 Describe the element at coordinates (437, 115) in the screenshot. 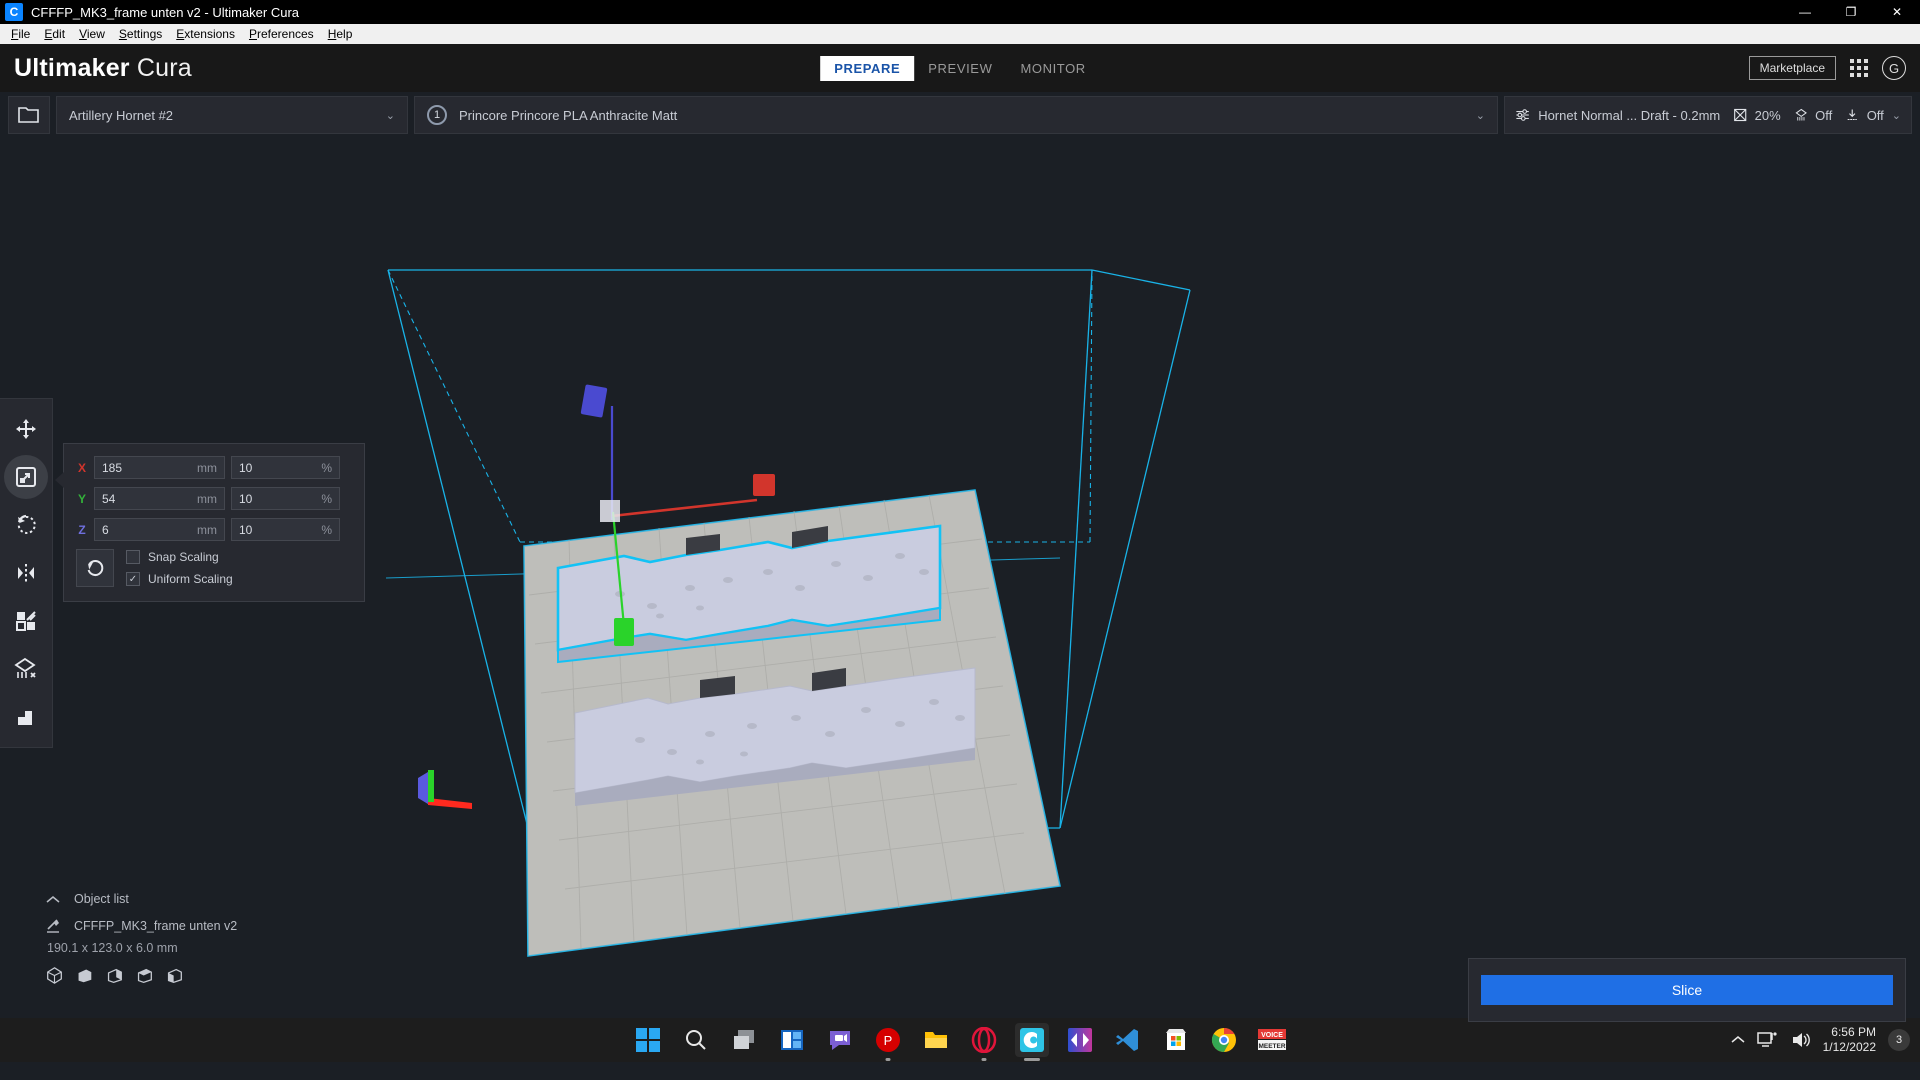

I see `extruder-badge: 1` at that location.